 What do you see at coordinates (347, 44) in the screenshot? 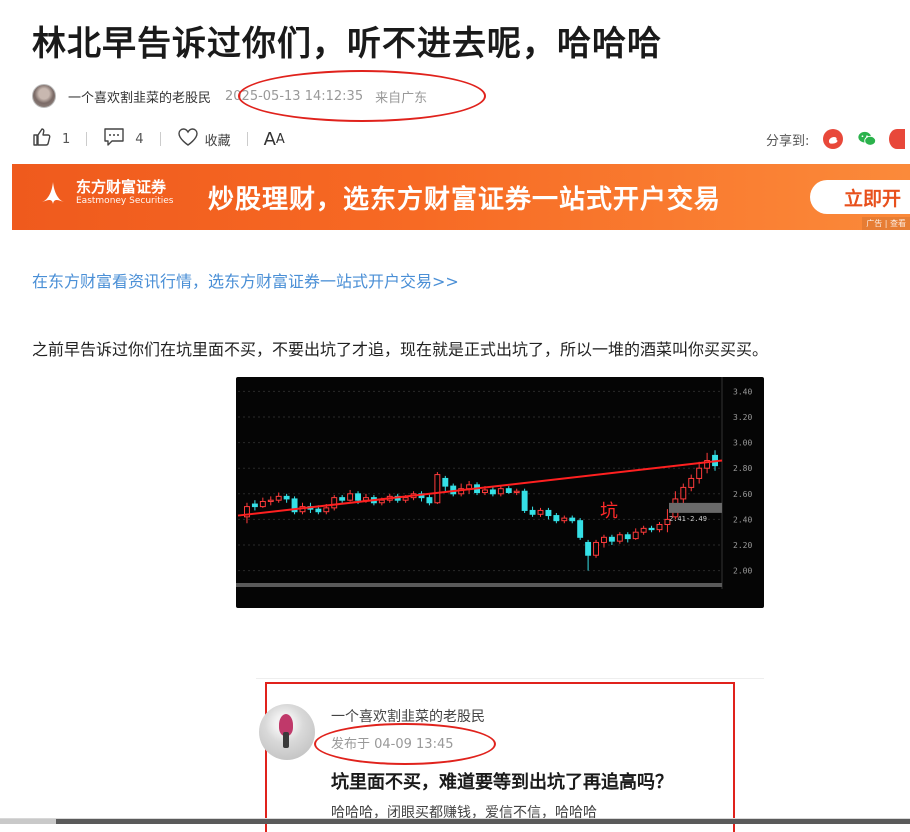
I see `article-title: 林北早告诉过你们，听不进去呢，哈哈哈` at bounding box center [347, 44].